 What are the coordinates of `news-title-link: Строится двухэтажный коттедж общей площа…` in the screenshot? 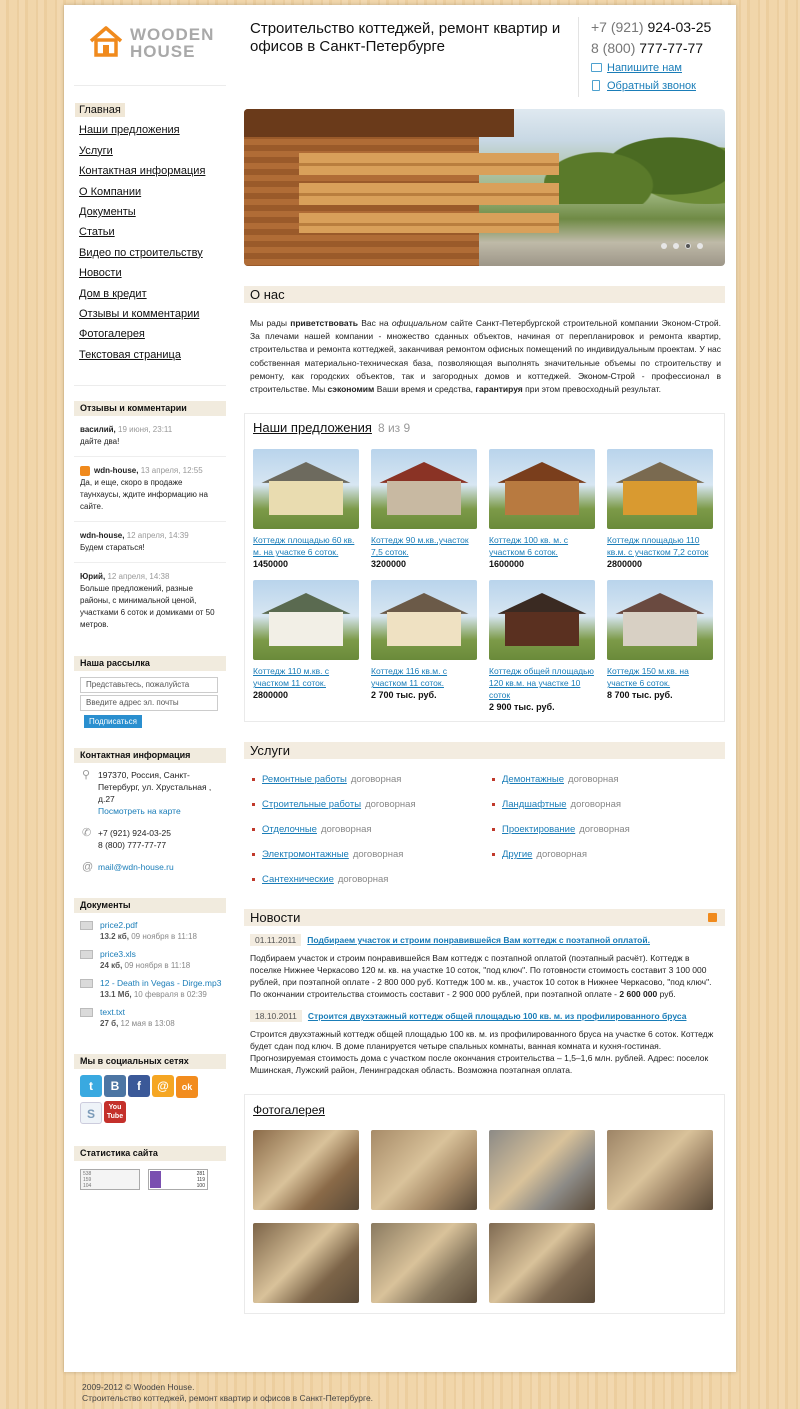 It's located at (497, 1016).